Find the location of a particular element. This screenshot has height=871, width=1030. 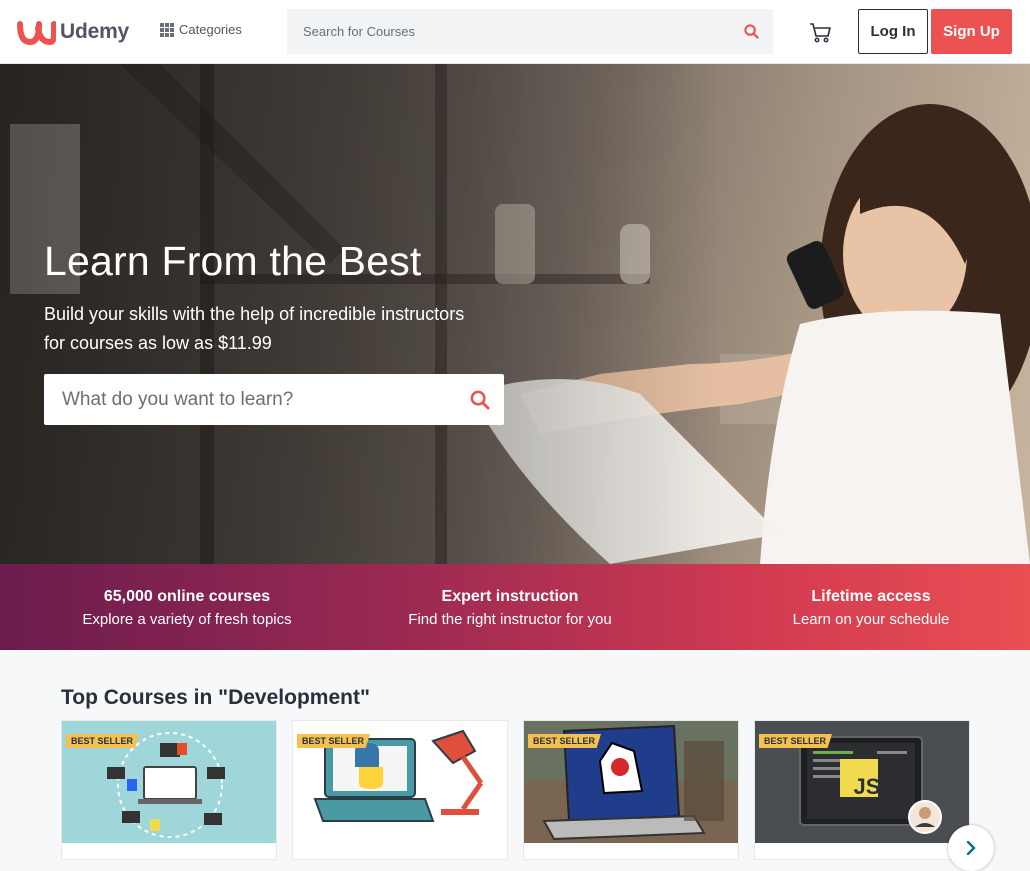

course-card: JS BEST SELLER is located at coordinates (862, 790).